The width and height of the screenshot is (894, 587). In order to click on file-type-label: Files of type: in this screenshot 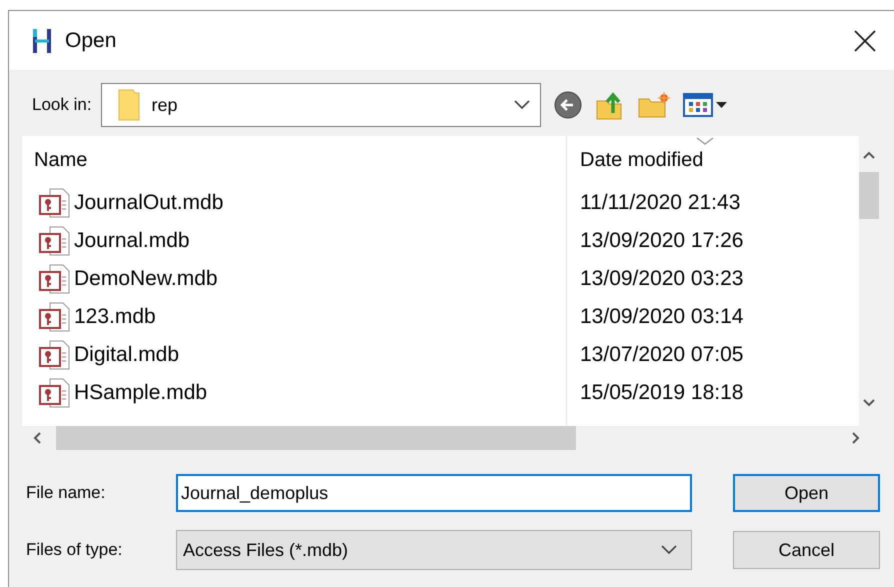, I will do `click(75, 550)`.